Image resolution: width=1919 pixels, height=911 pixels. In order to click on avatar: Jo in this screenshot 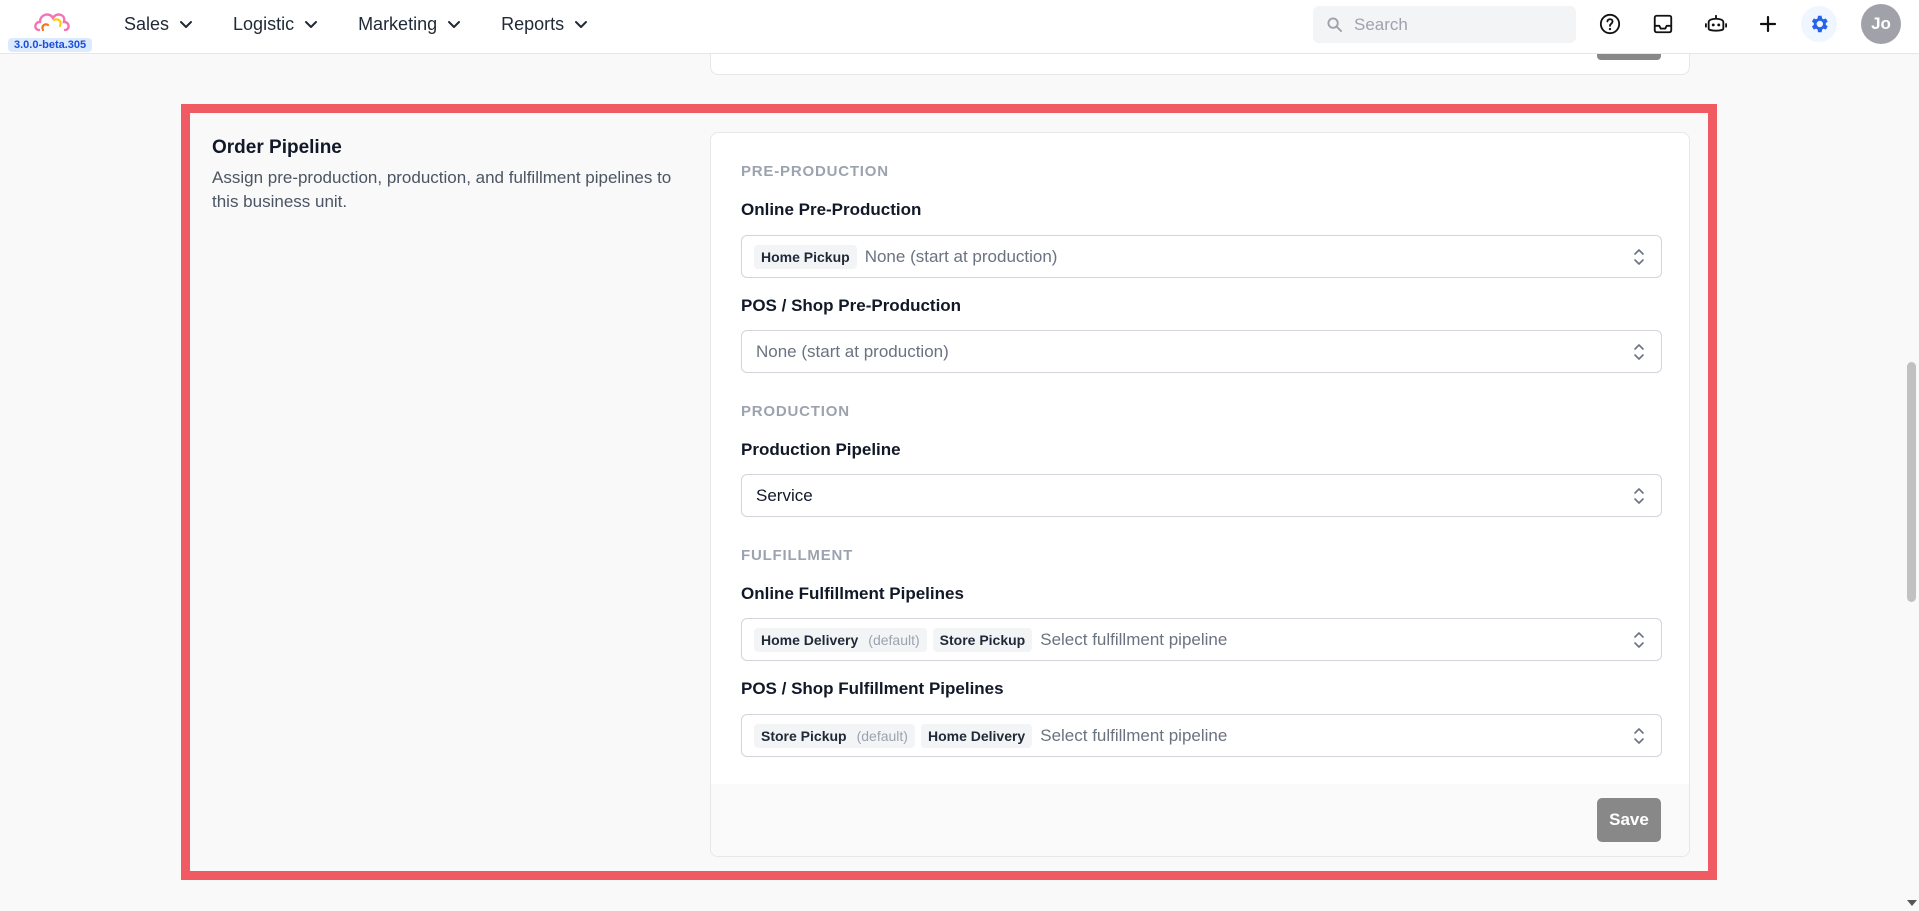, I will do `click(1881, 24)`.